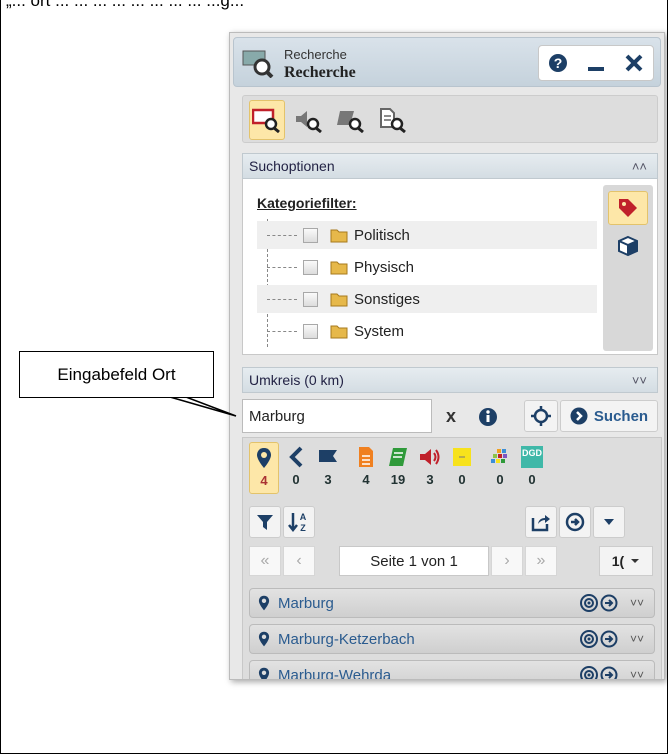 The height and width of the screenshot is (754, 668). Describe the element at coordinates (116, 374) in the screenshot. I see `callout-label: Eingabefeld Ort` at that location.